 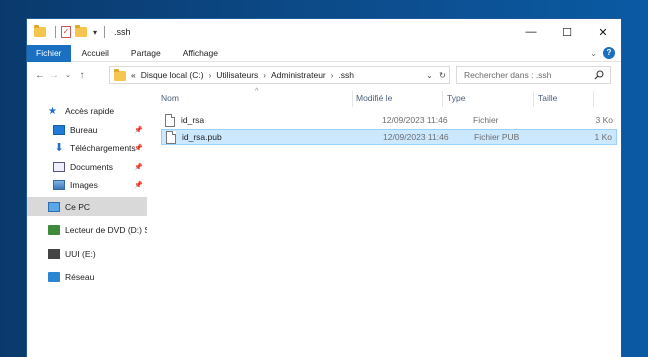 I want to click on address-overflow: «, so click(x=133, y=75).